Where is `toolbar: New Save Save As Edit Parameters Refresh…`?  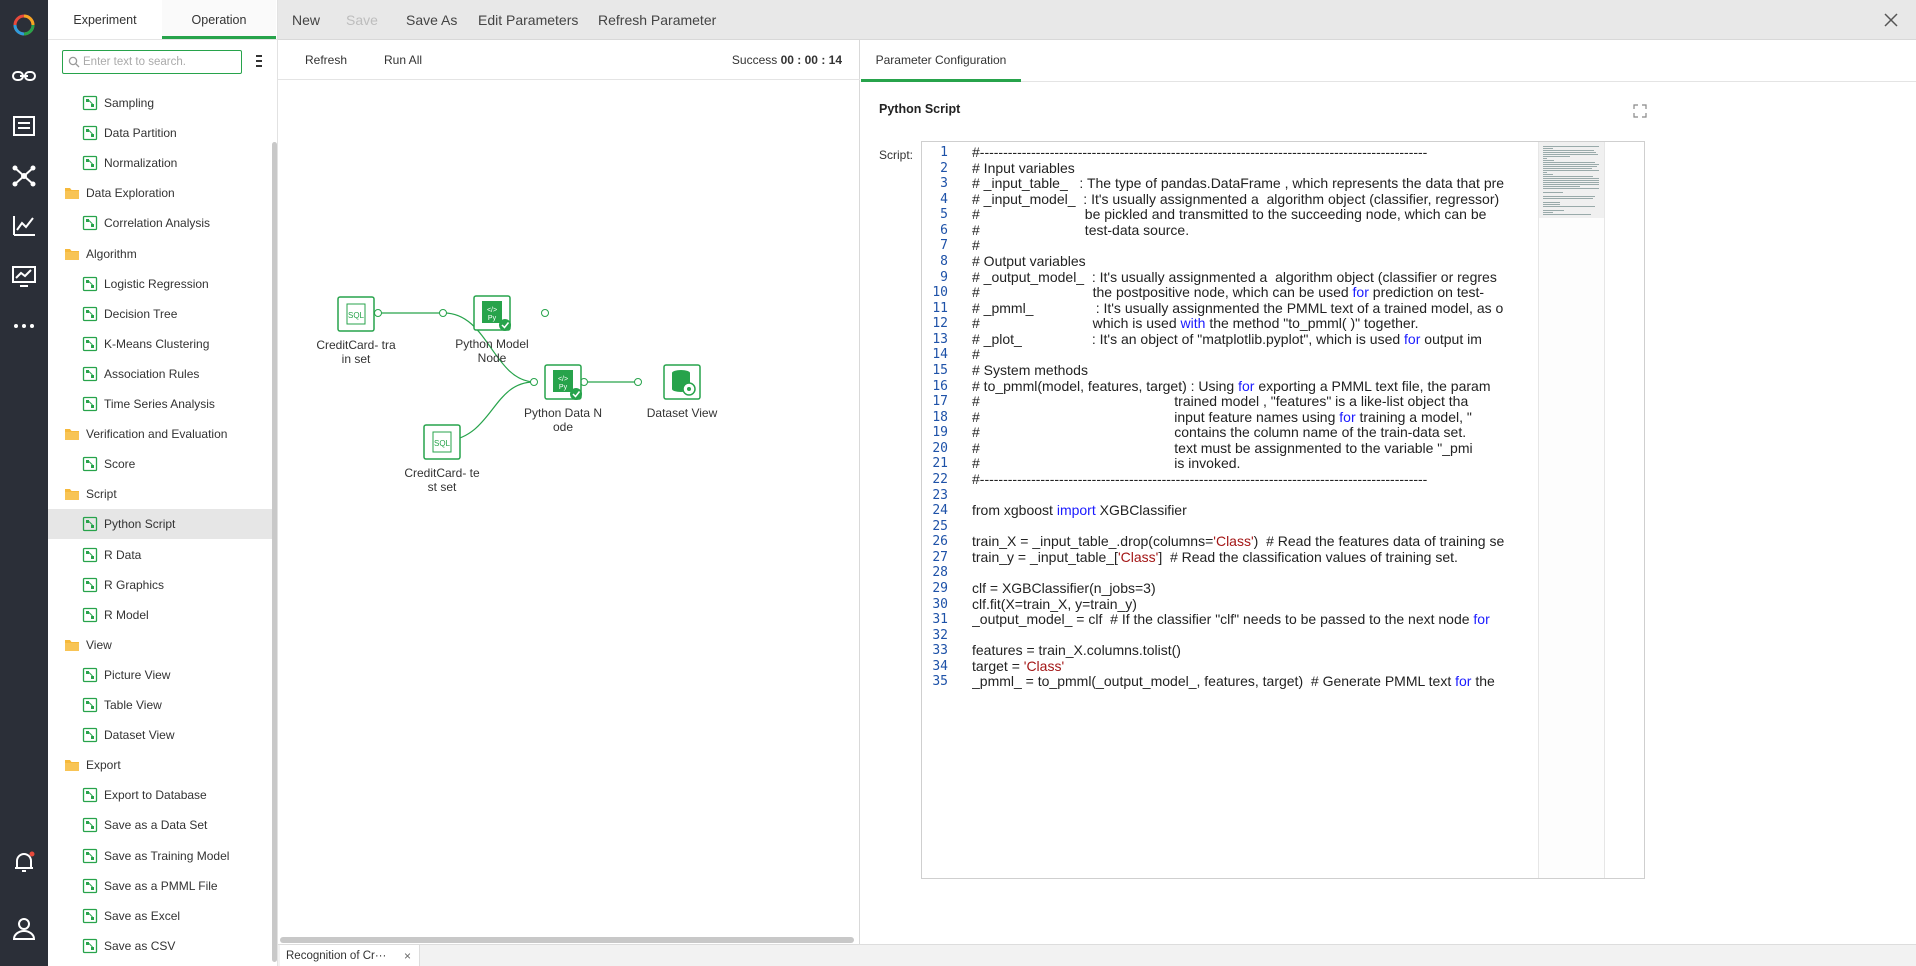
toolbar: New Save Save As Edit Parameters Refresh… is located at coordinates (1097, 20).